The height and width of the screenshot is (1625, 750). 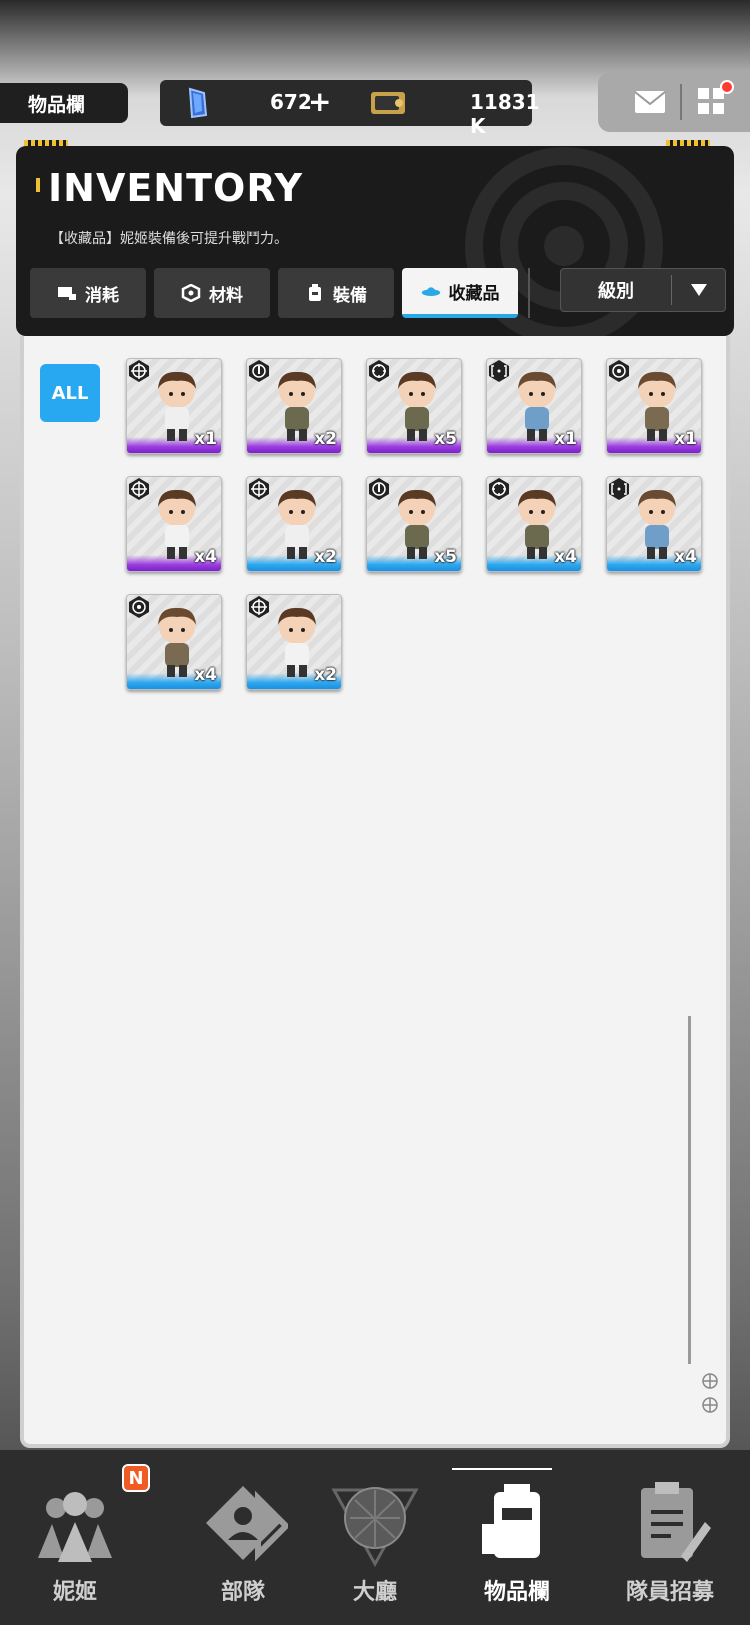 I want to click on tab-consumable: 消耗, so click(x=88, y=293).